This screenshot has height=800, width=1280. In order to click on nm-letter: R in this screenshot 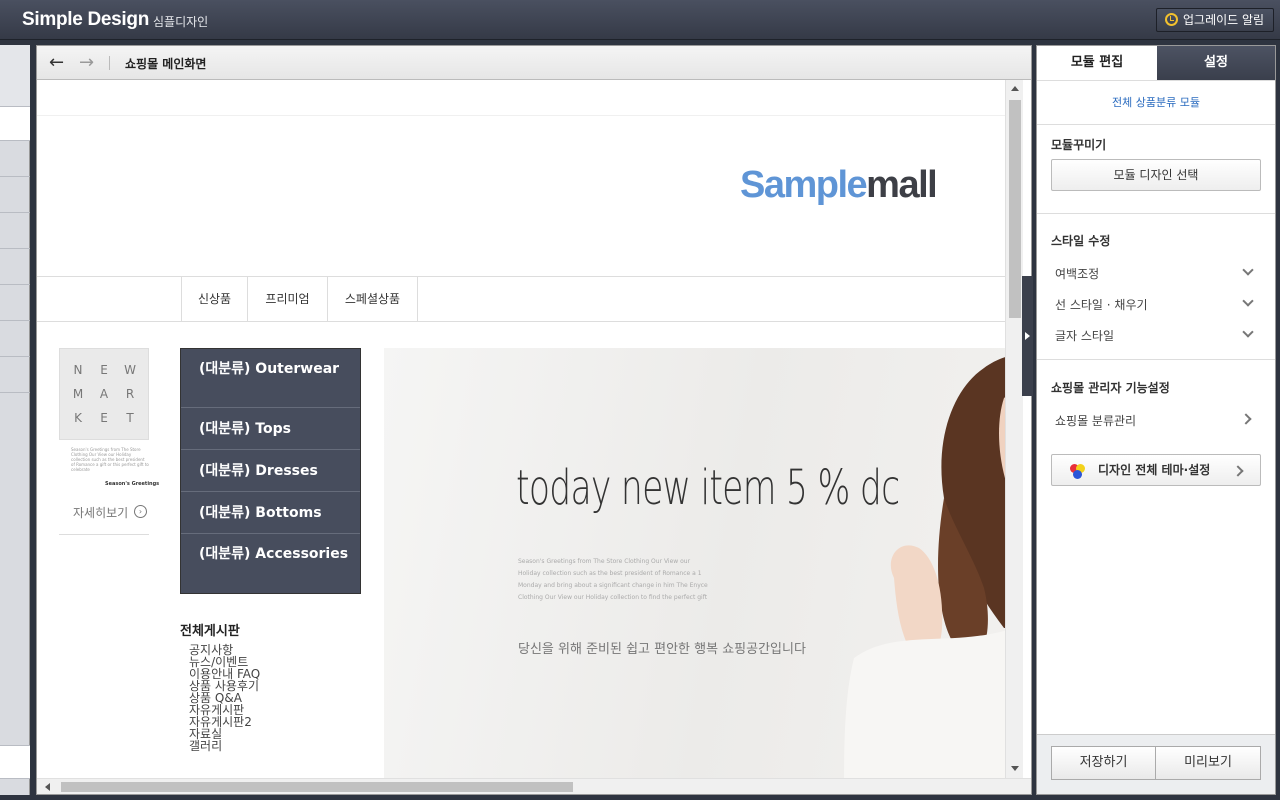, I will do `click(130, 394)`.